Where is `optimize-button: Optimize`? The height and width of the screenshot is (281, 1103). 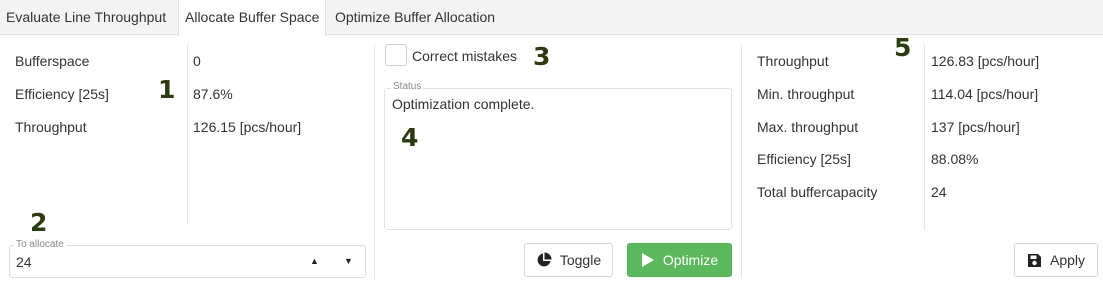 optimize-button: Optimize is located at coordinates (679, 260).